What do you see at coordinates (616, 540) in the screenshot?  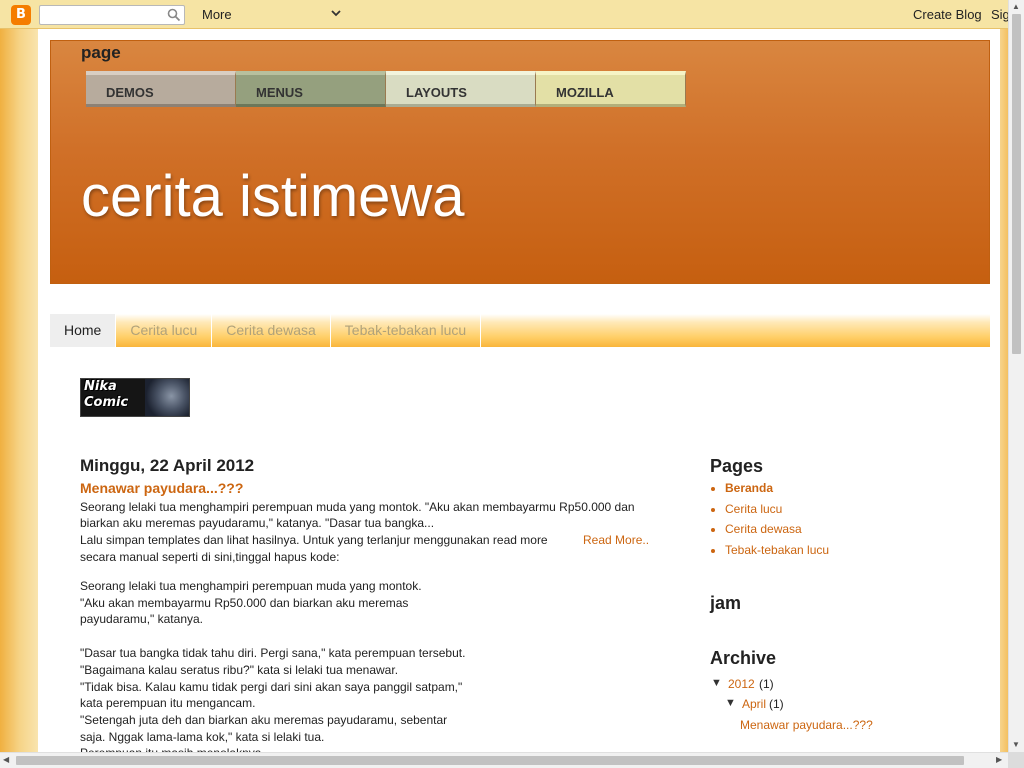 I see `read-more-link: Read More..` at bounding box center [616, 540].